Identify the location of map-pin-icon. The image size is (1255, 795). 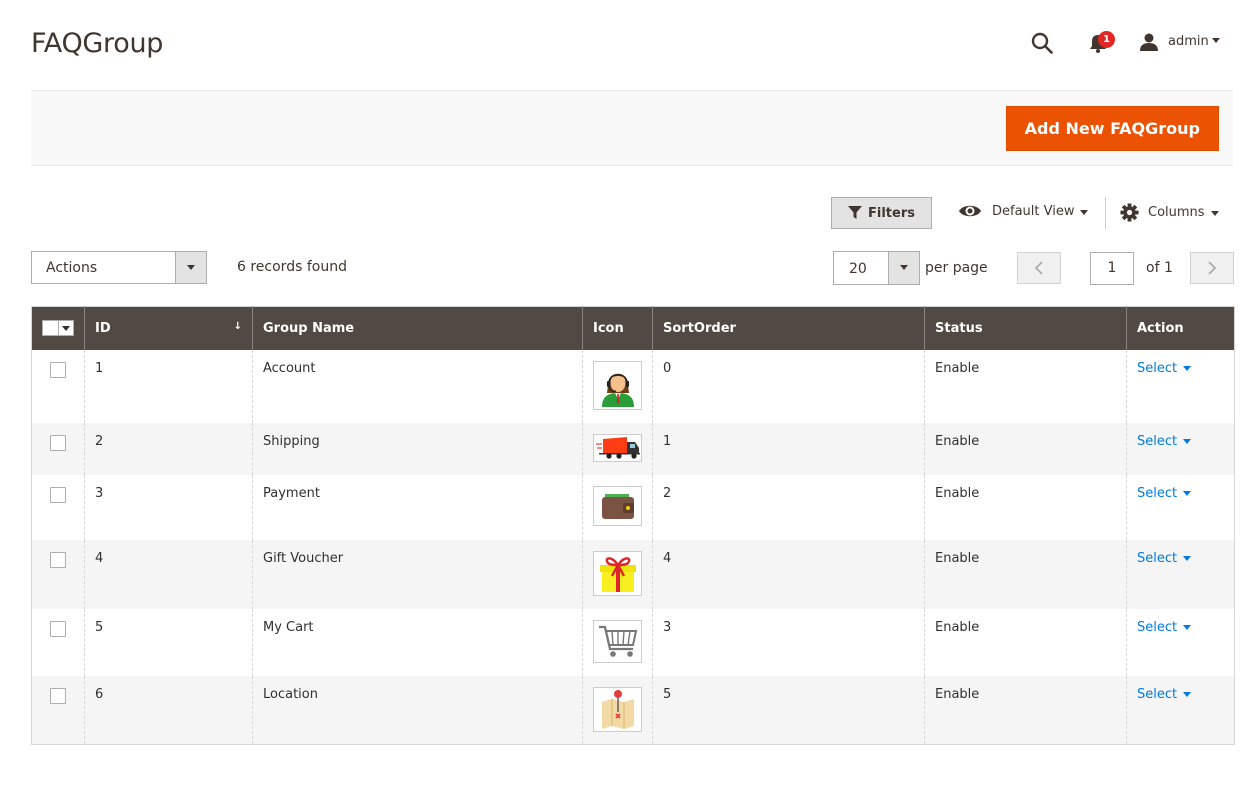
(617, 709).